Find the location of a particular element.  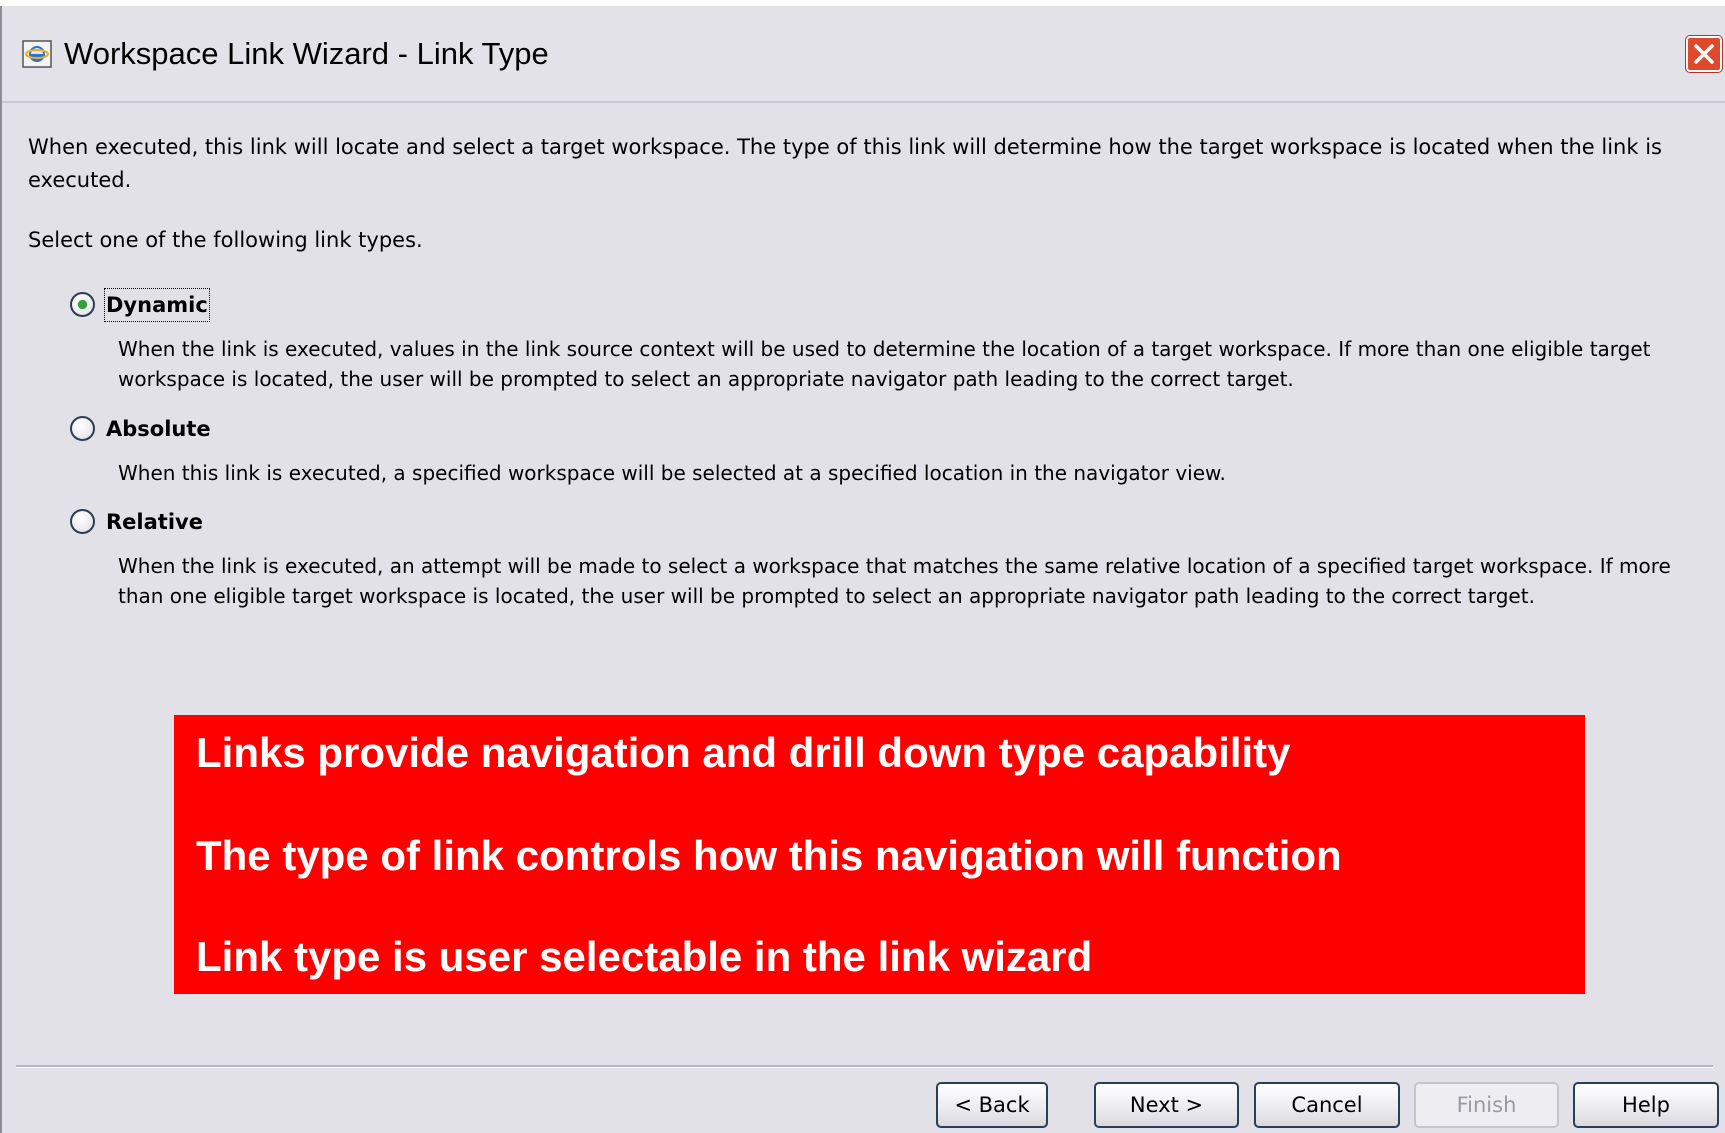

button-bar-divider is located at coordinates (864, 1066).